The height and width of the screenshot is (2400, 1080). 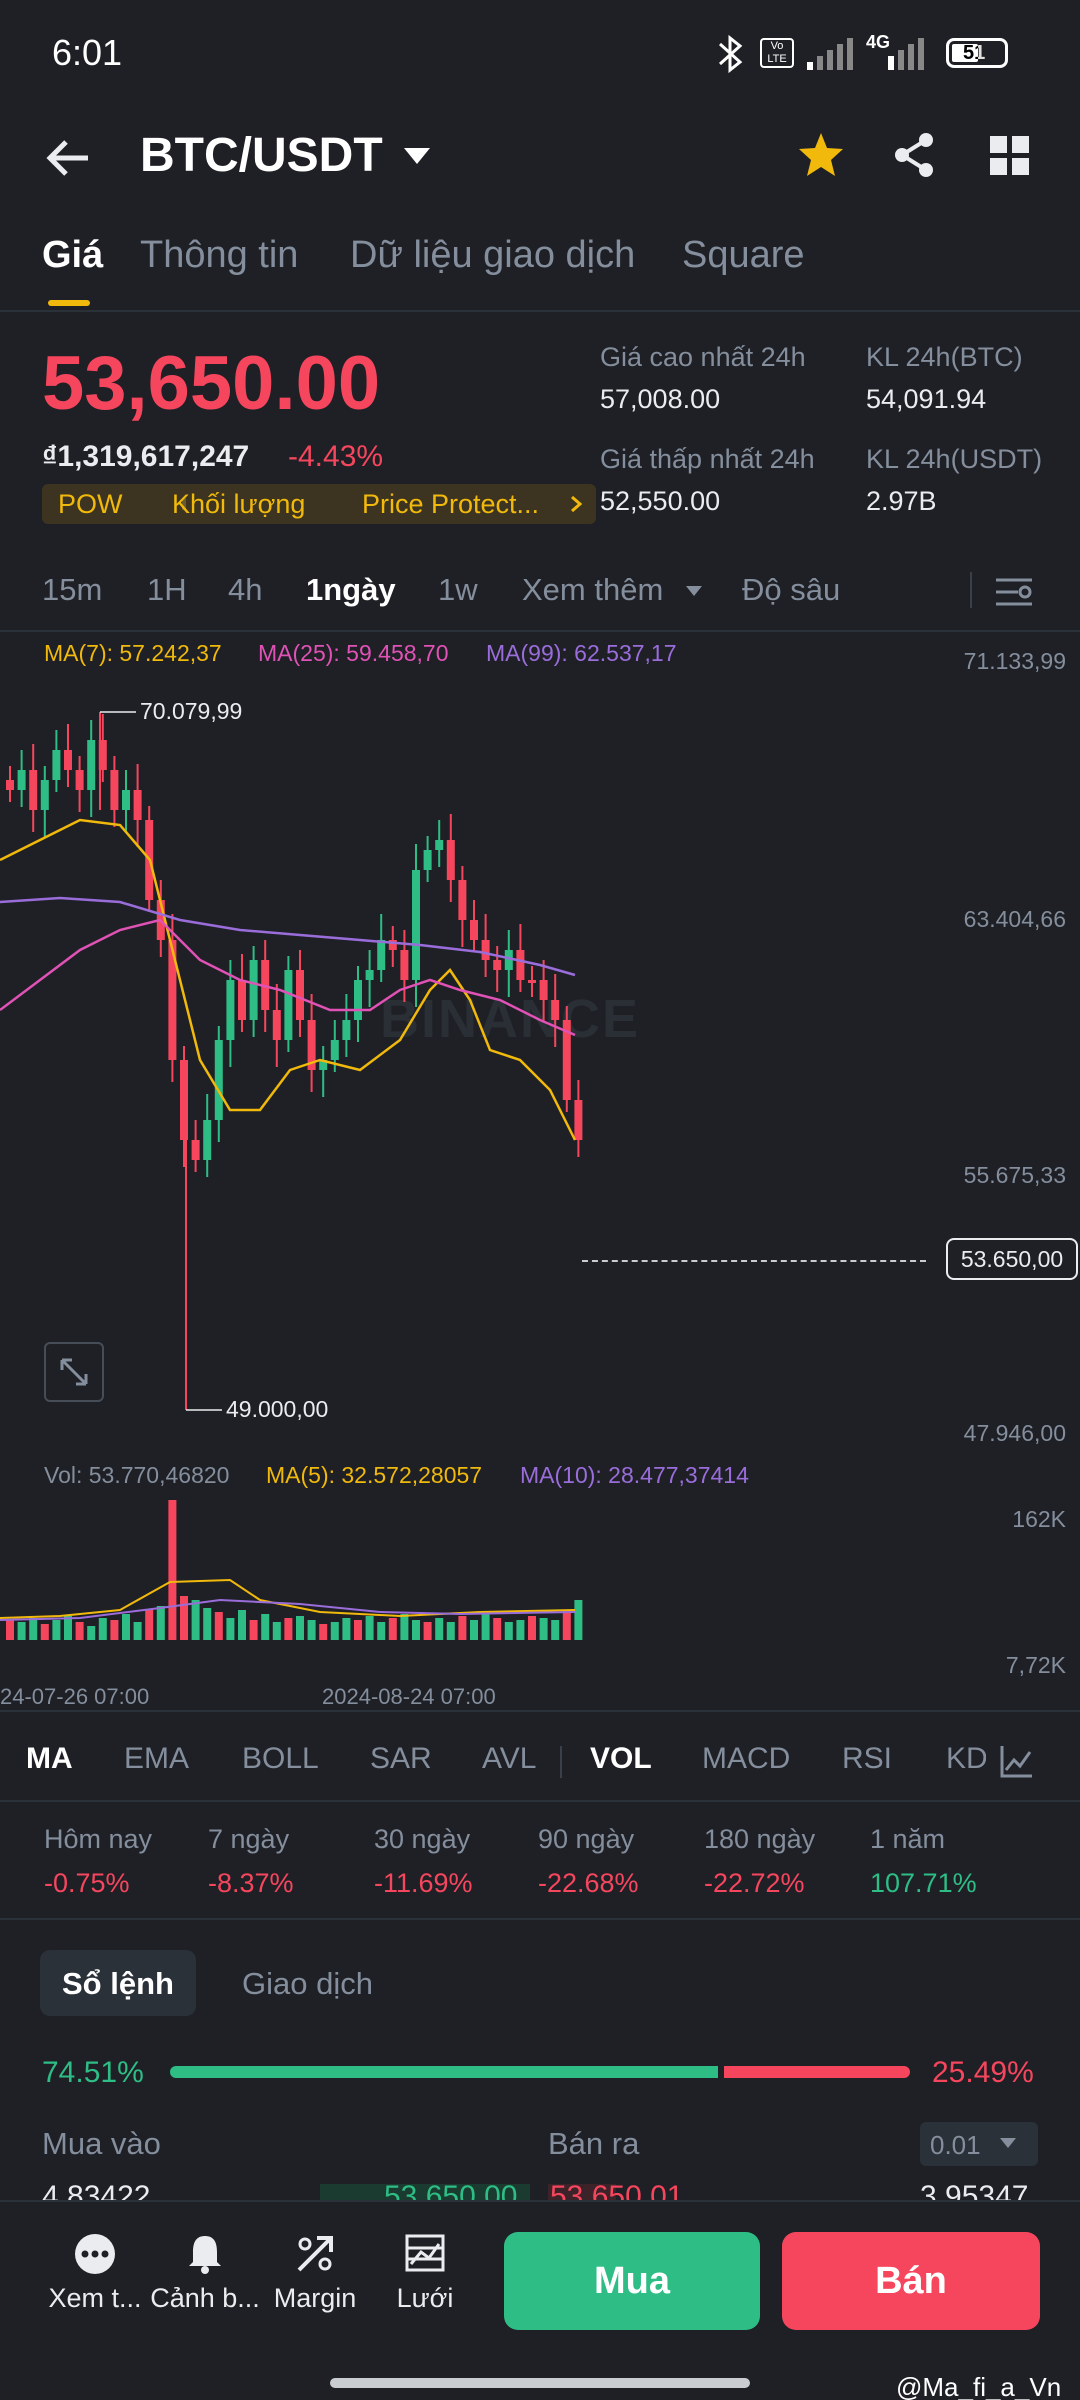 I want to click on vol-label: Vol: 53.770,46820, so click(x=137, y=1475).